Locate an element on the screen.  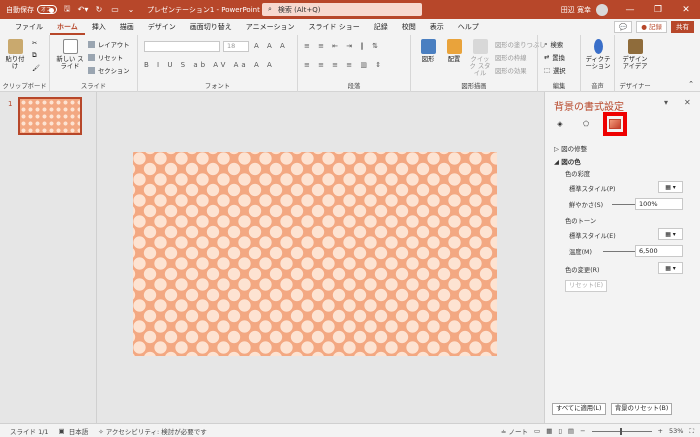
copy-icon: ⧉ is located at coordinates (34, 56).